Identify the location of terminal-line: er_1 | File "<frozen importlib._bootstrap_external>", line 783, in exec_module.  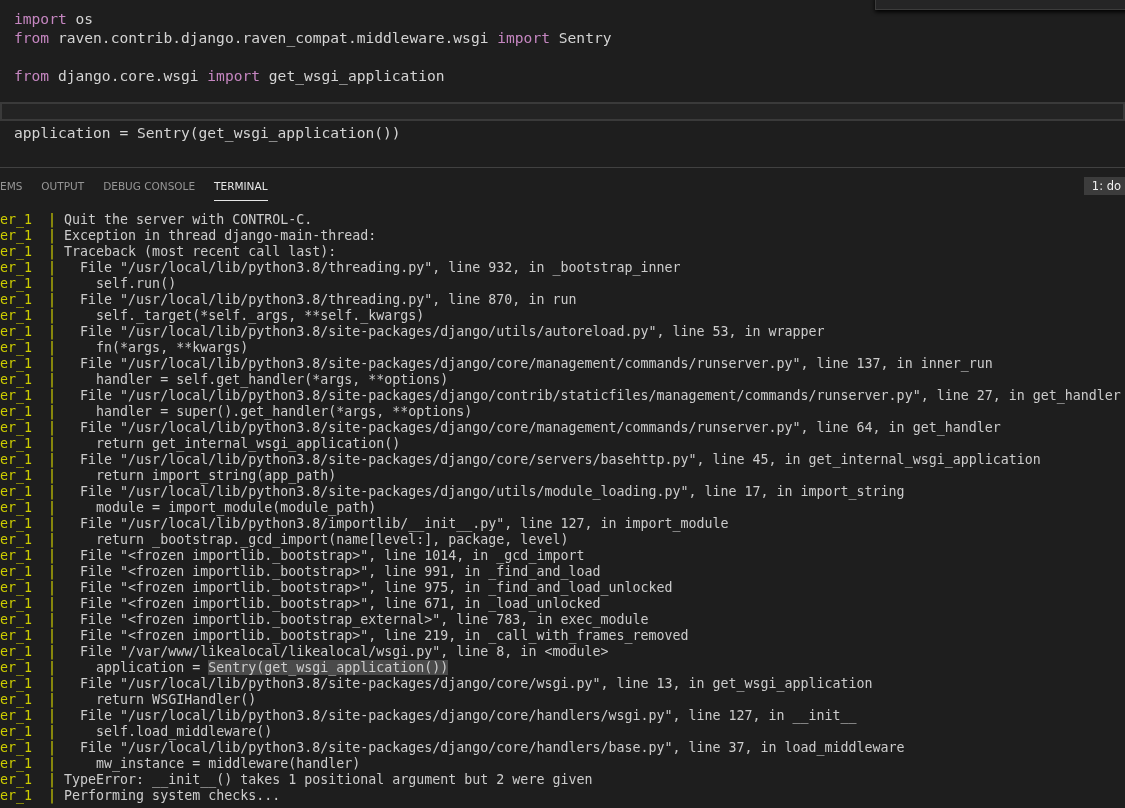
(325, 620).